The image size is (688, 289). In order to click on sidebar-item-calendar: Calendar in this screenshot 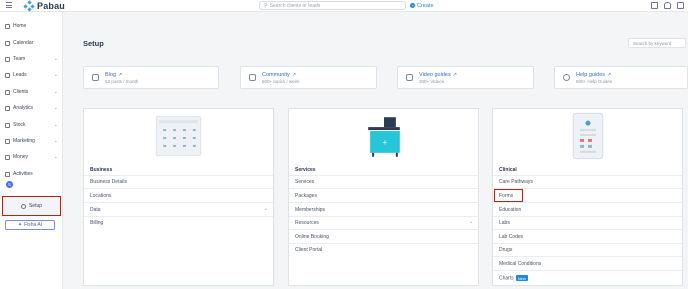, I will do `click(31, 43)`.